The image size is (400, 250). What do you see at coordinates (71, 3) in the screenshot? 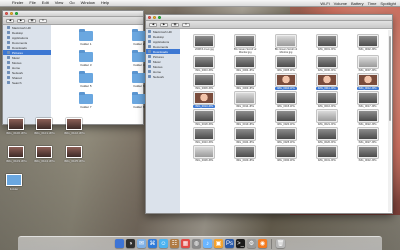
I see `menu-go: Go` at bounding box center [71, 3].